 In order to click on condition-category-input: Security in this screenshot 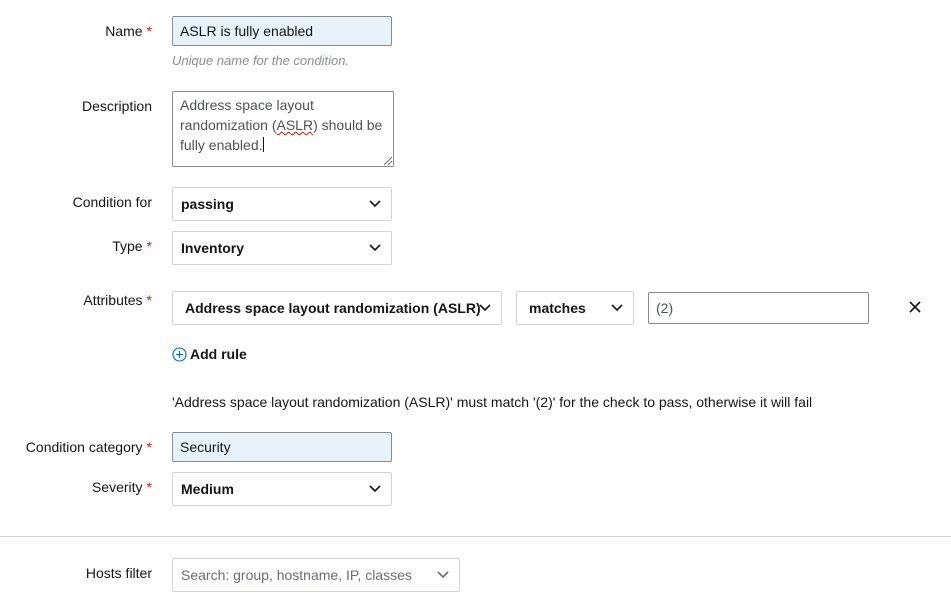, I will do `click(282, 447)`.